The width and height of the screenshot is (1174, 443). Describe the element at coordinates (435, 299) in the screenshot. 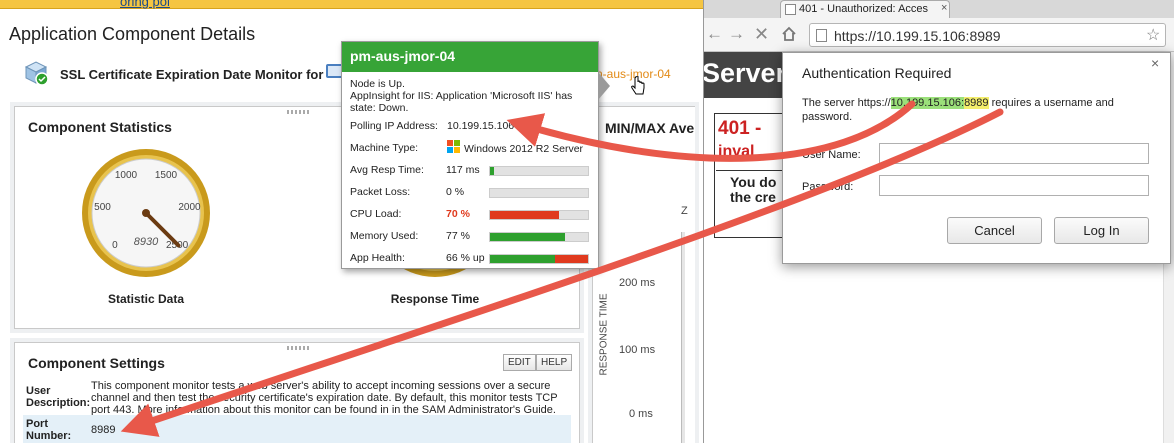

I see `gauge-caption: Response Time` at that location.